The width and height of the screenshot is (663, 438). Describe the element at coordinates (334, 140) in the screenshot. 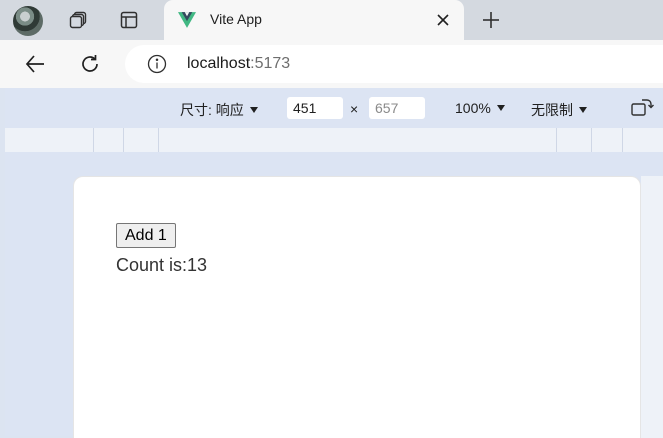

I see `media-query-bar` at that location.